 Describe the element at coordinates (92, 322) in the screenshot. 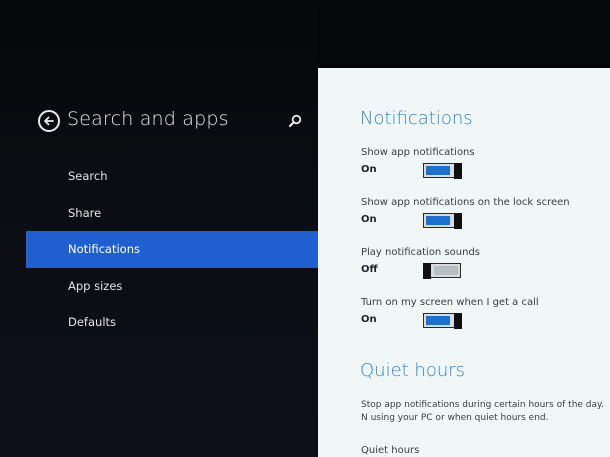

I see `nav-item-label: Defaults` at that location.